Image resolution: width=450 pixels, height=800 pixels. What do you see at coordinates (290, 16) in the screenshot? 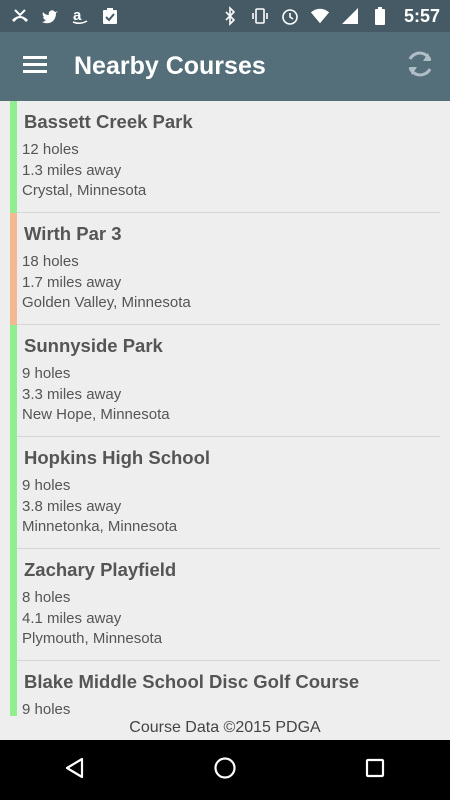
I see `alarm-icon` at bounding box center [290, 16].